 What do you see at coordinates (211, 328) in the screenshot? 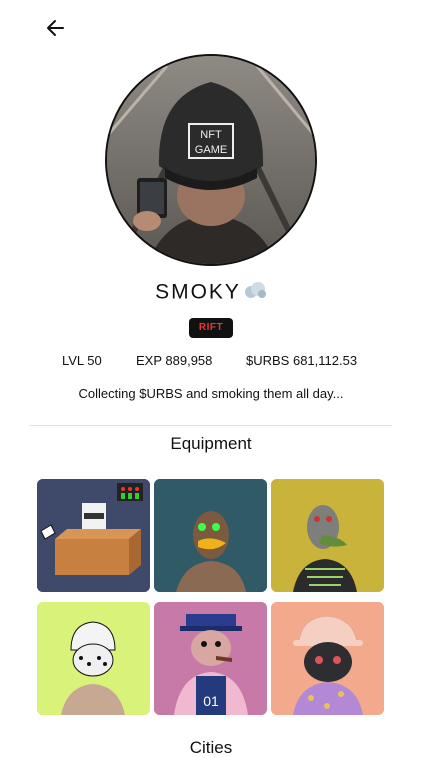
I see `rank-badge: RIFT` at bounding box center [211, 328].